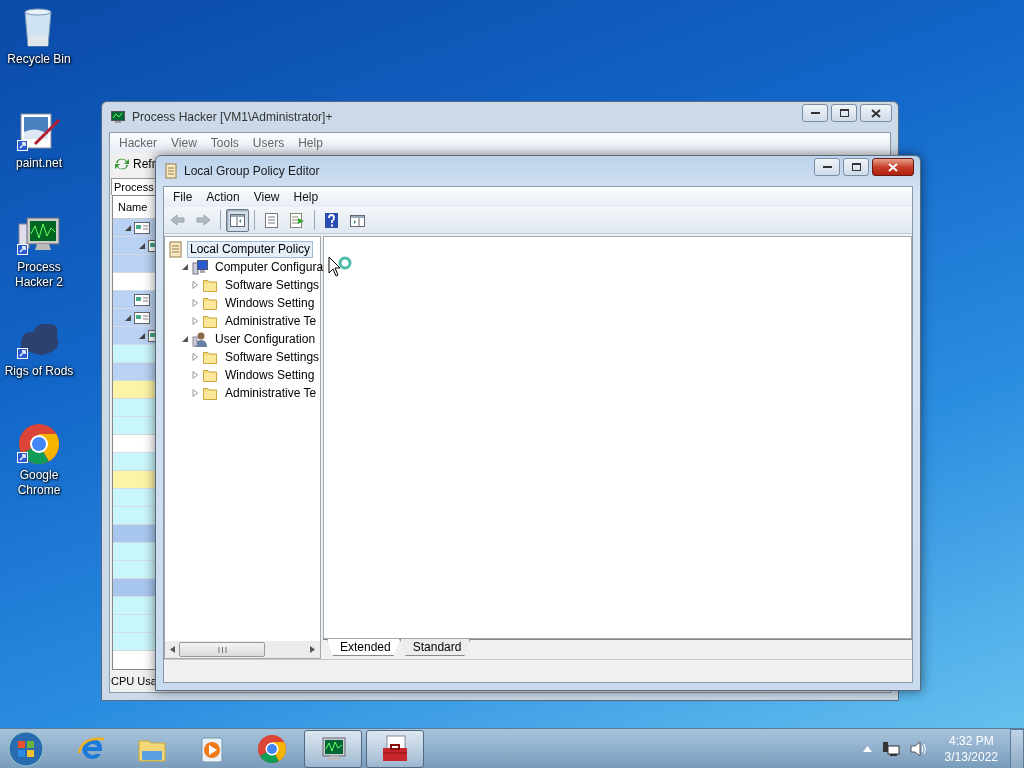 The height and width of the screenshot is (768, 1024). Describe the element at coordinates (890, 748) in the screenshot. I see `network-icon` at that location.